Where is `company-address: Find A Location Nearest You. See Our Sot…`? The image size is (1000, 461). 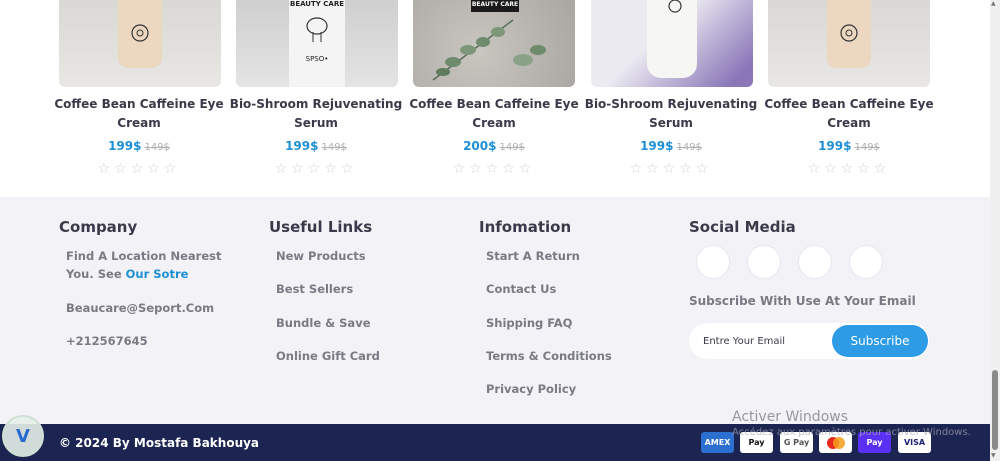
company-address: Find A Location Nearest You. See Our Sot… is located at coordinates (144, 265).